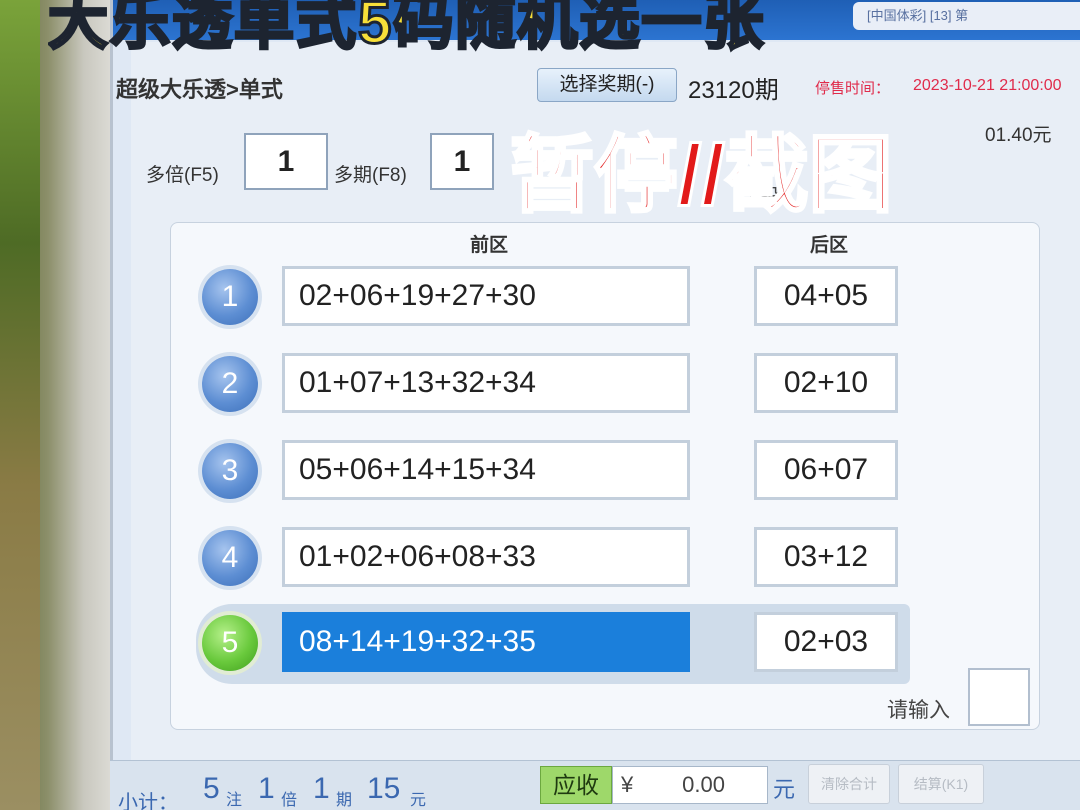  I want to click on row-number-ball: 5, so click(230, 643).